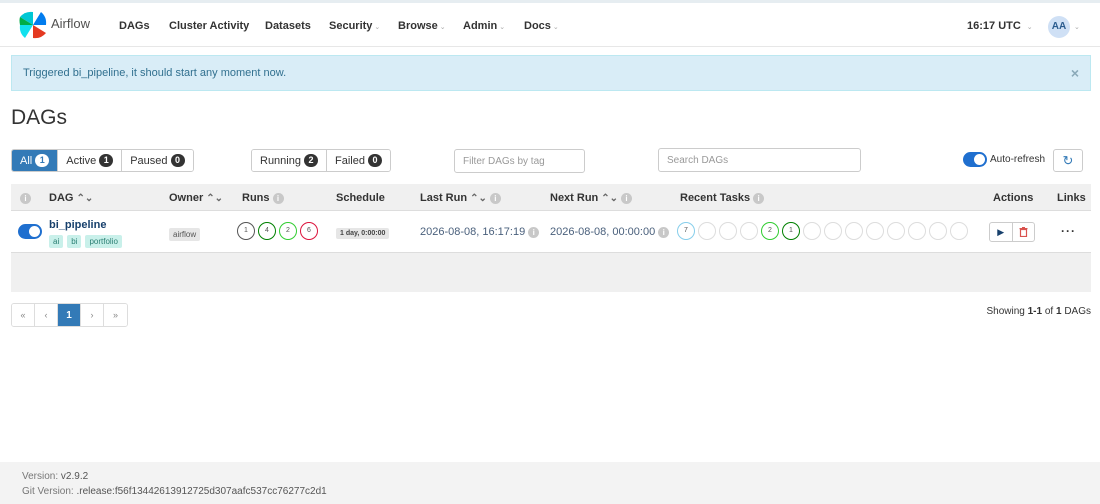 The width and height of the screenshot is (1100, 504). Describe the element at coordinates (185, 234) in the screenshot. I see `owner-badge: airflow` at that location.